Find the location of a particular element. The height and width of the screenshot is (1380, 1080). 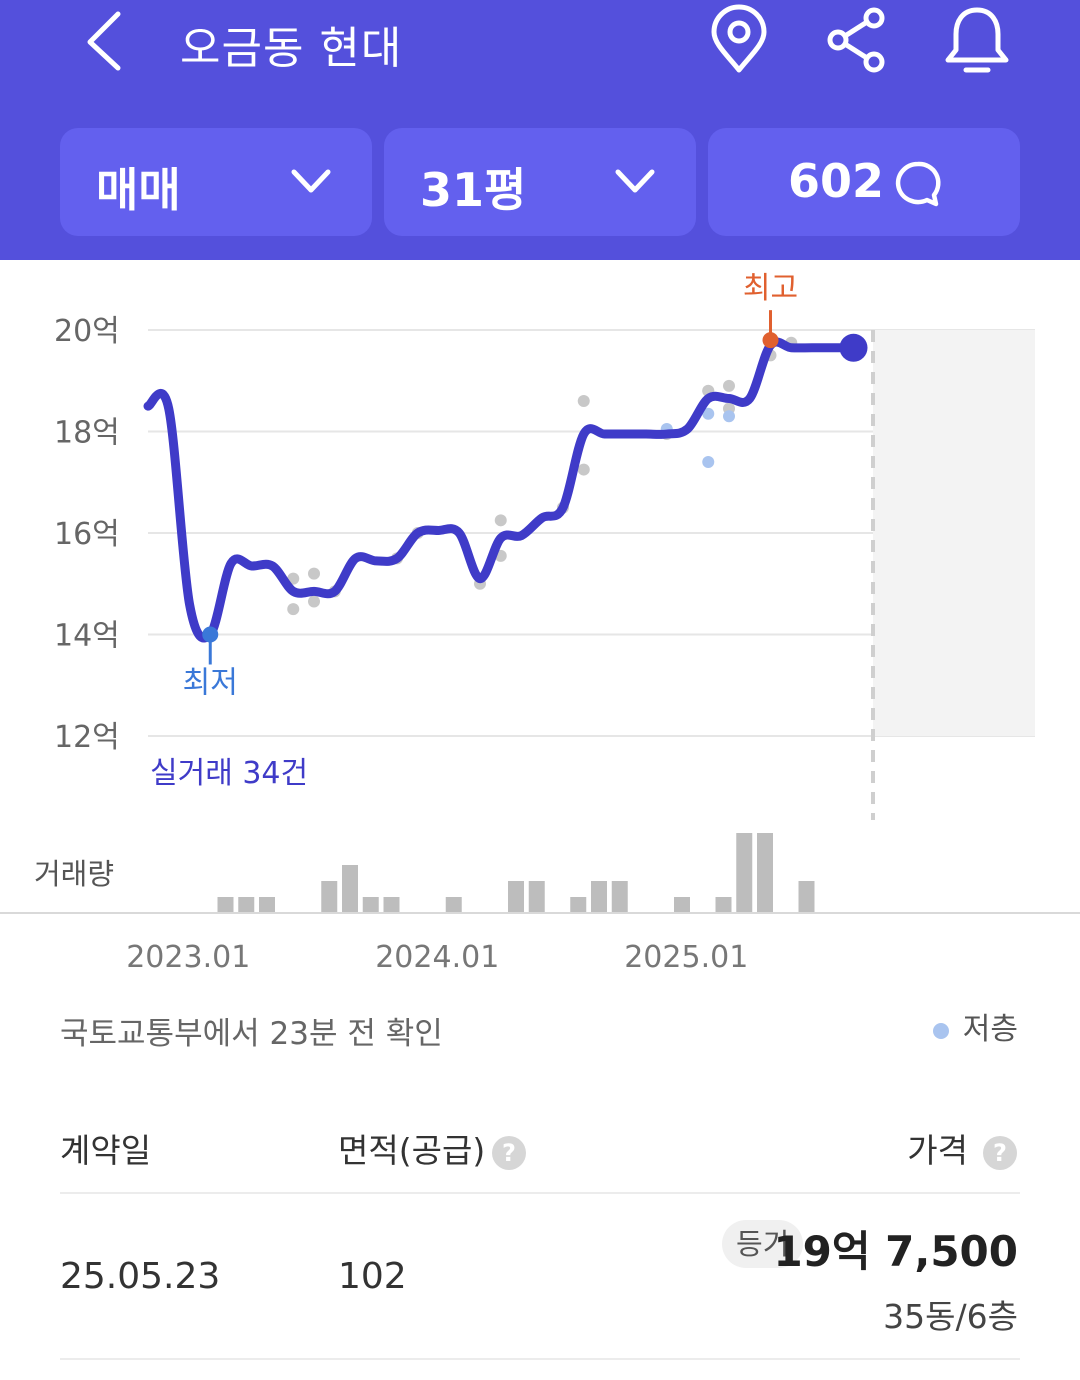

chart-baseline is located at coordinates (540, 913).